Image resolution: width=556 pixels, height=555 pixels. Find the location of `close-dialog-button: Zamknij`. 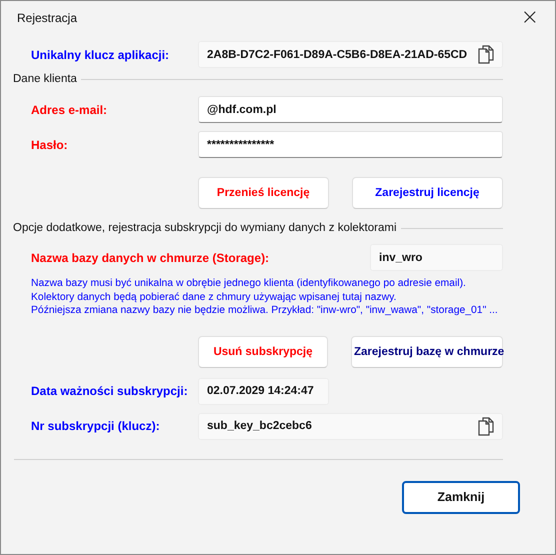

close-dialog-button: Zamknij is located at coordinates (461, 497).